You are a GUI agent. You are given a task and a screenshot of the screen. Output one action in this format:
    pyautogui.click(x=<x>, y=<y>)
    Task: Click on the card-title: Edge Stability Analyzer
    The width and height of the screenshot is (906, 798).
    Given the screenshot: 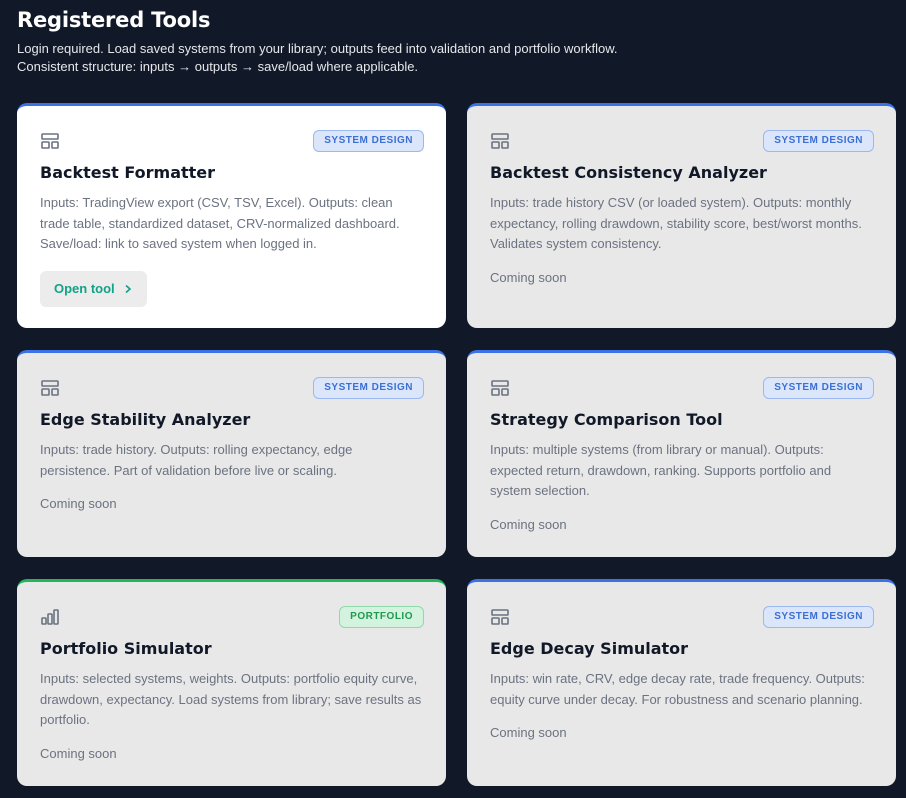 What is the action you would take?
    pyautogui.click(x=145, y=419)
    